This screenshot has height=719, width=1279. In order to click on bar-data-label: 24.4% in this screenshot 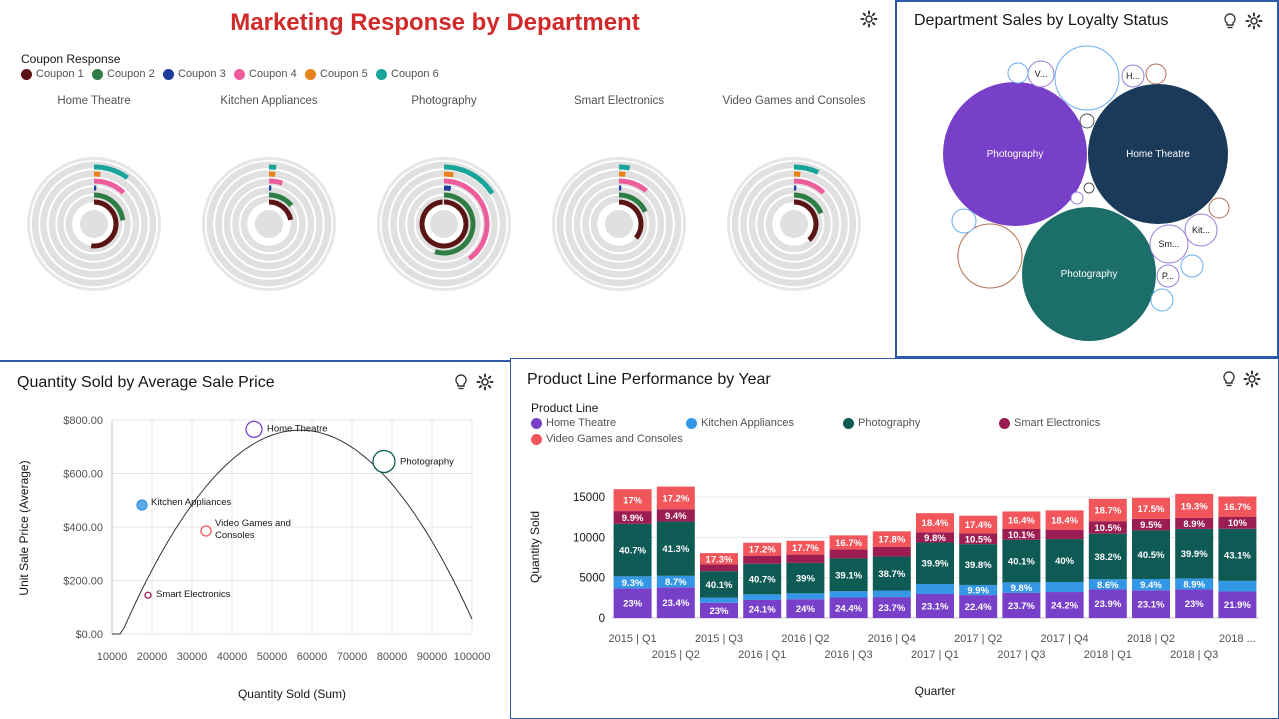, I will do `click(848, 608)`.